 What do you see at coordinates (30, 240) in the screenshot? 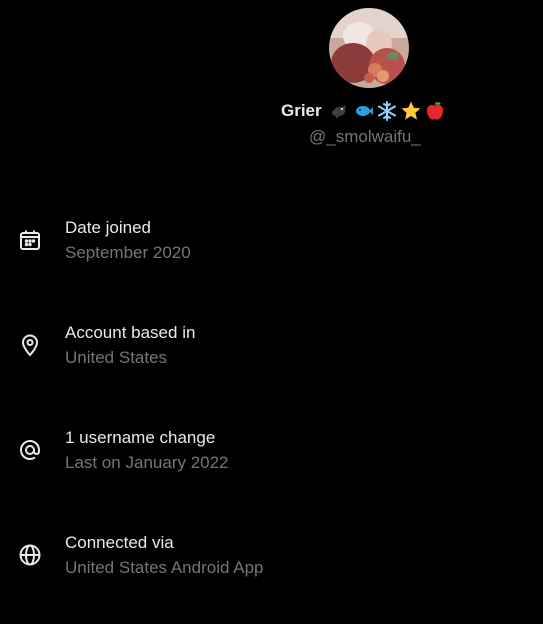
I see `calendar-icon` at bounding box center [30, 240].